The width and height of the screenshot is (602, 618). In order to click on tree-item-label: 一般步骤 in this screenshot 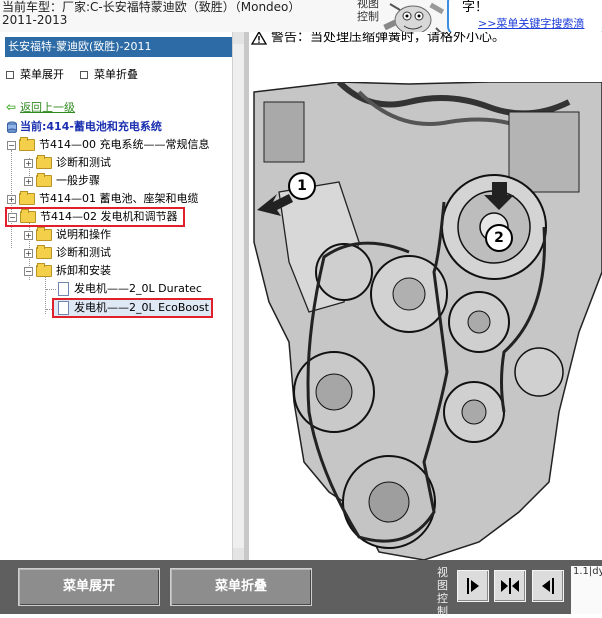, I will do `click(78, 180)`.